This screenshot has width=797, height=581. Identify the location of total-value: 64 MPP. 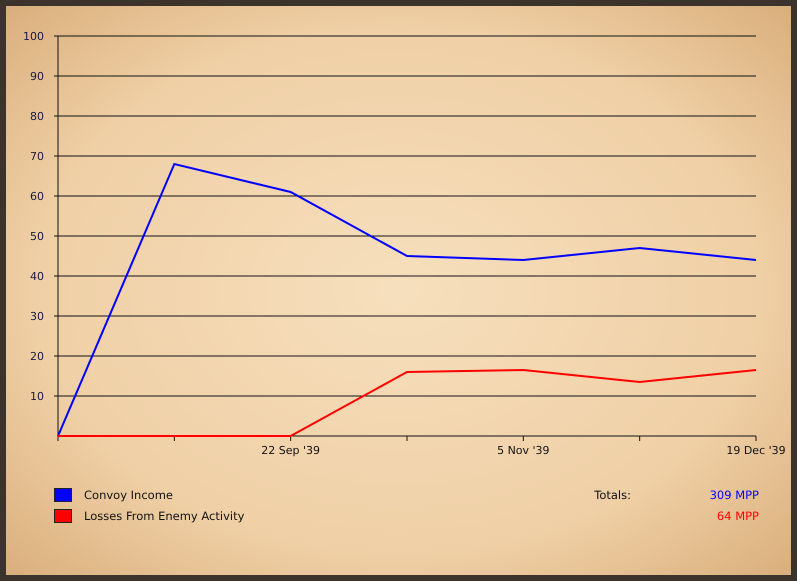
(737, 516).